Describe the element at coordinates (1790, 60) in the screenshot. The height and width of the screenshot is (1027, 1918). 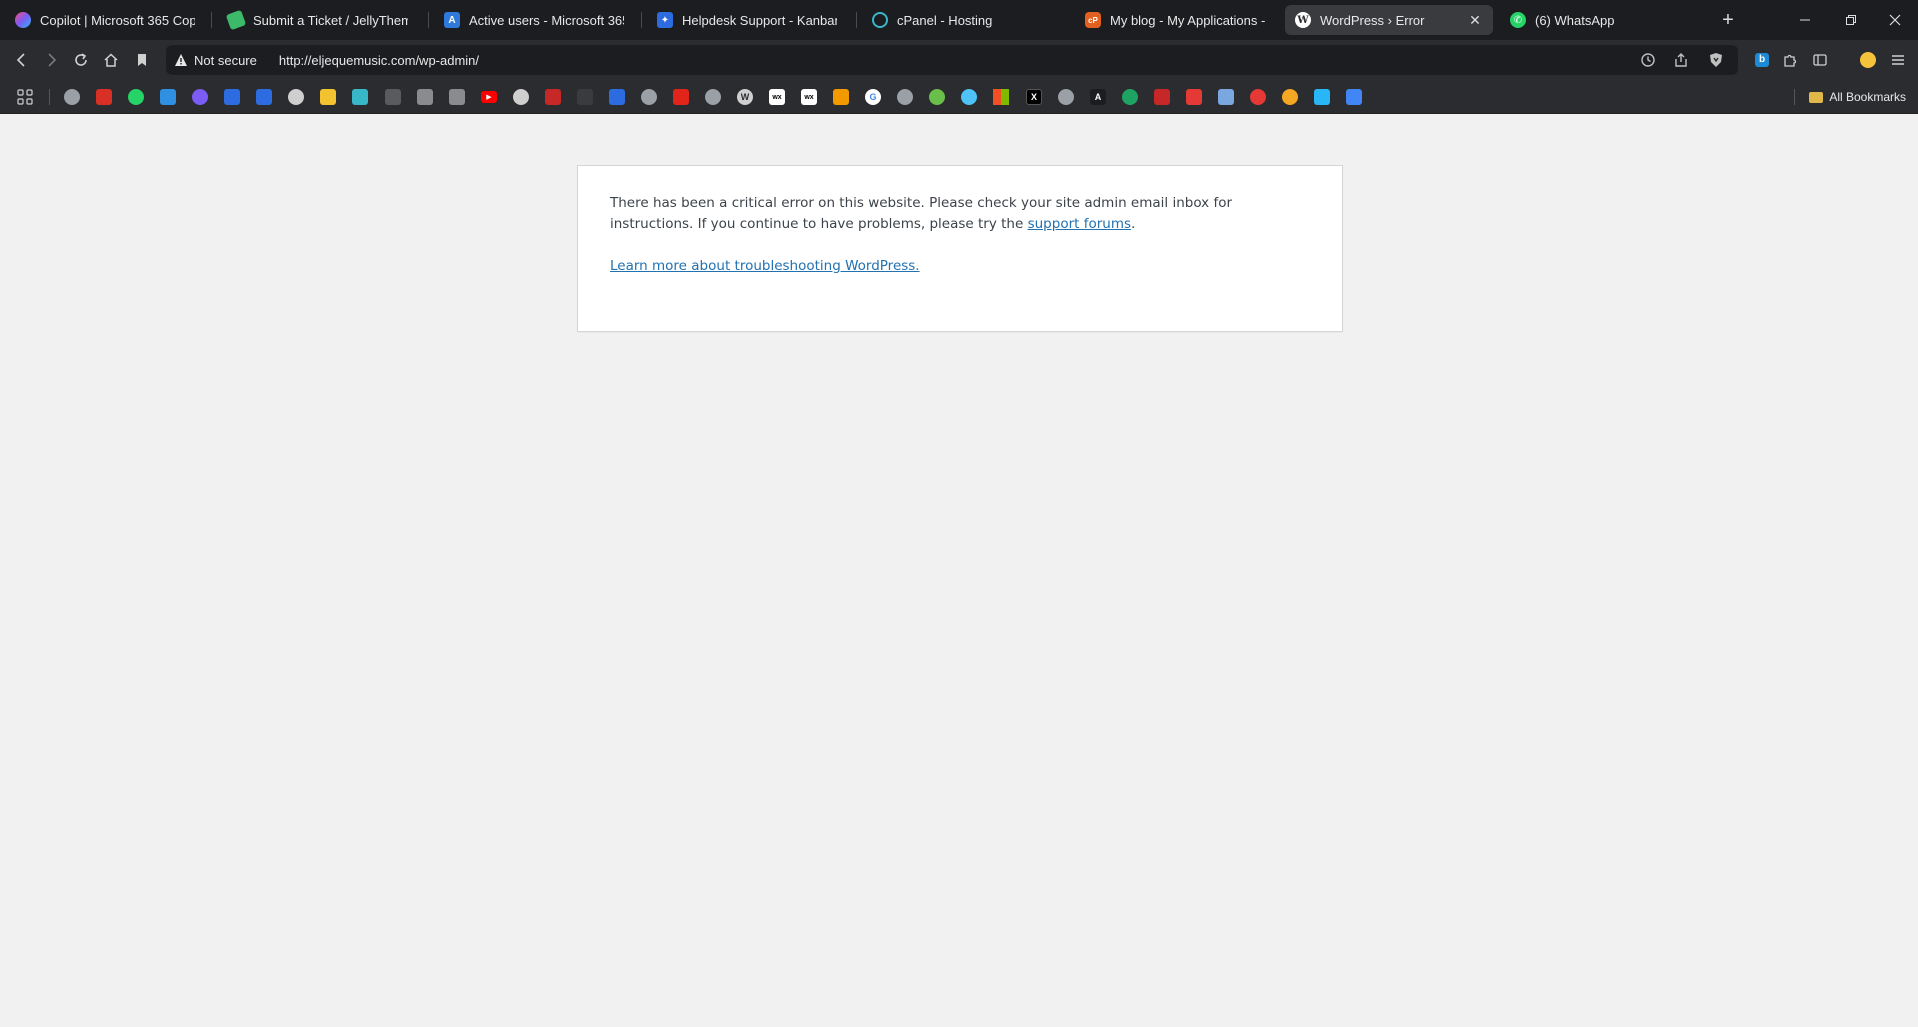
I see `extensions-button` at that location.